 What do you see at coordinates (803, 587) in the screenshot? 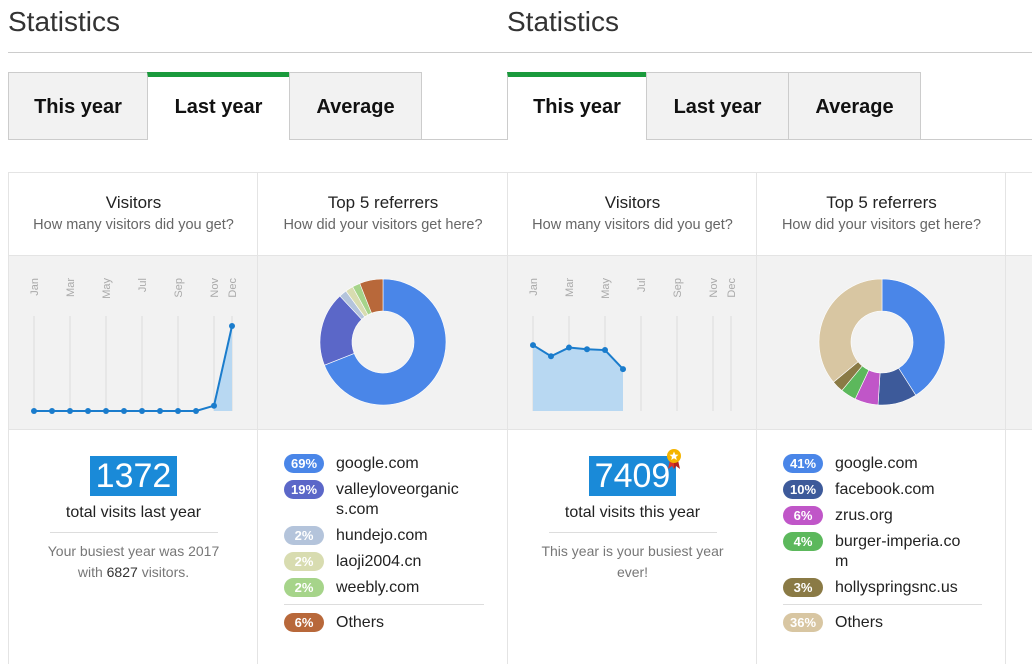
I see `percent-badge: 3%` at bounding box center [803, 587].